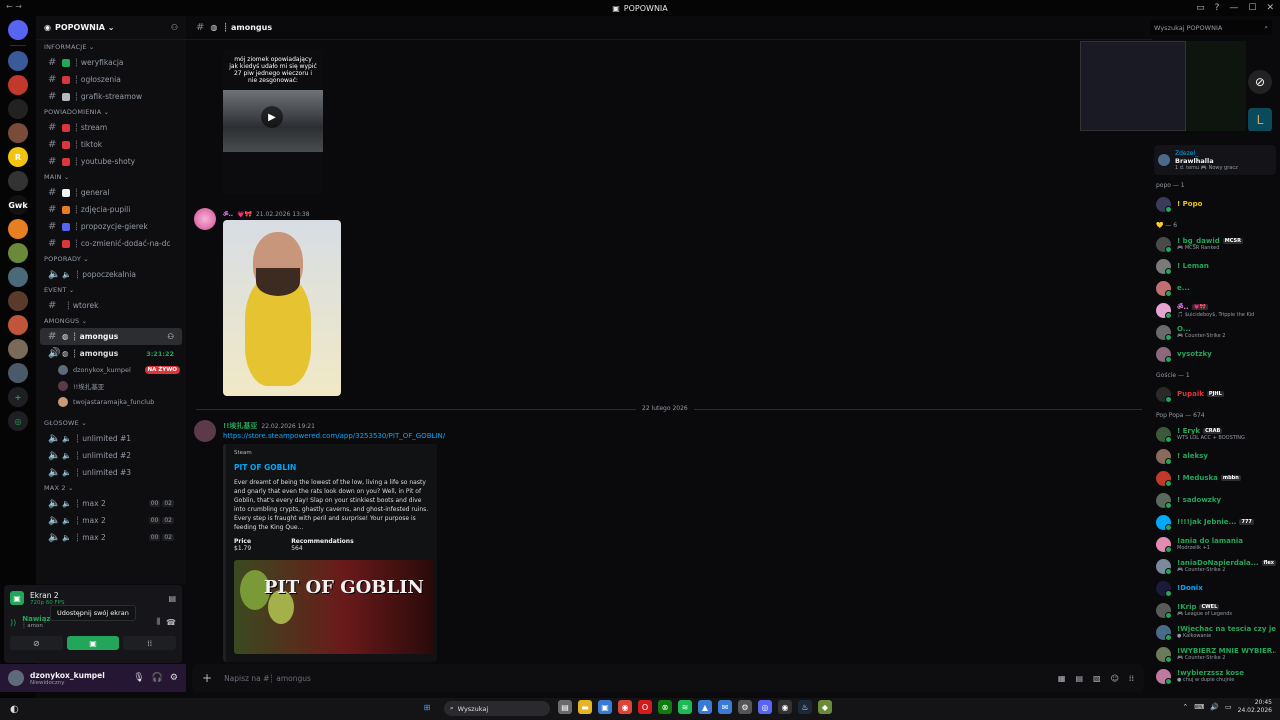 This screenshot has width=1280, height=720. Describe the element at coordinates (1228, 707) in the screenshot. I see `battery-icon: ▭` at that location.